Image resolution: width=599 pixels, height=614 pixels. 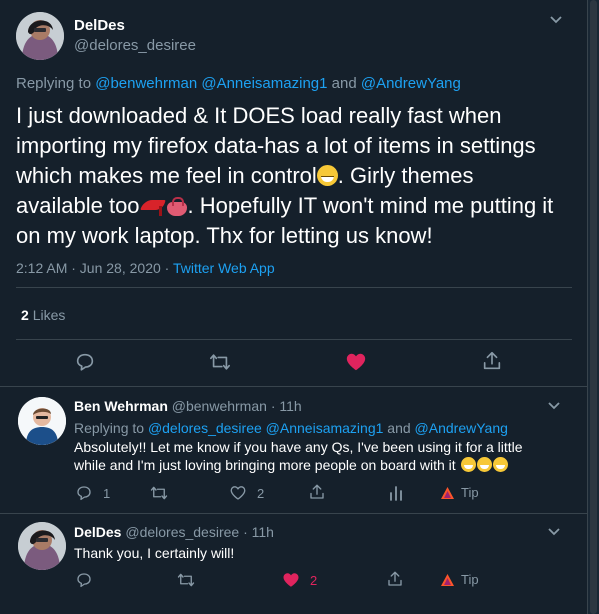 What do you see at coordinates (154, 553) in the screenshot?
I see `tweet-text: Thank you, I certainly will!` at bounding box center [154, 553].